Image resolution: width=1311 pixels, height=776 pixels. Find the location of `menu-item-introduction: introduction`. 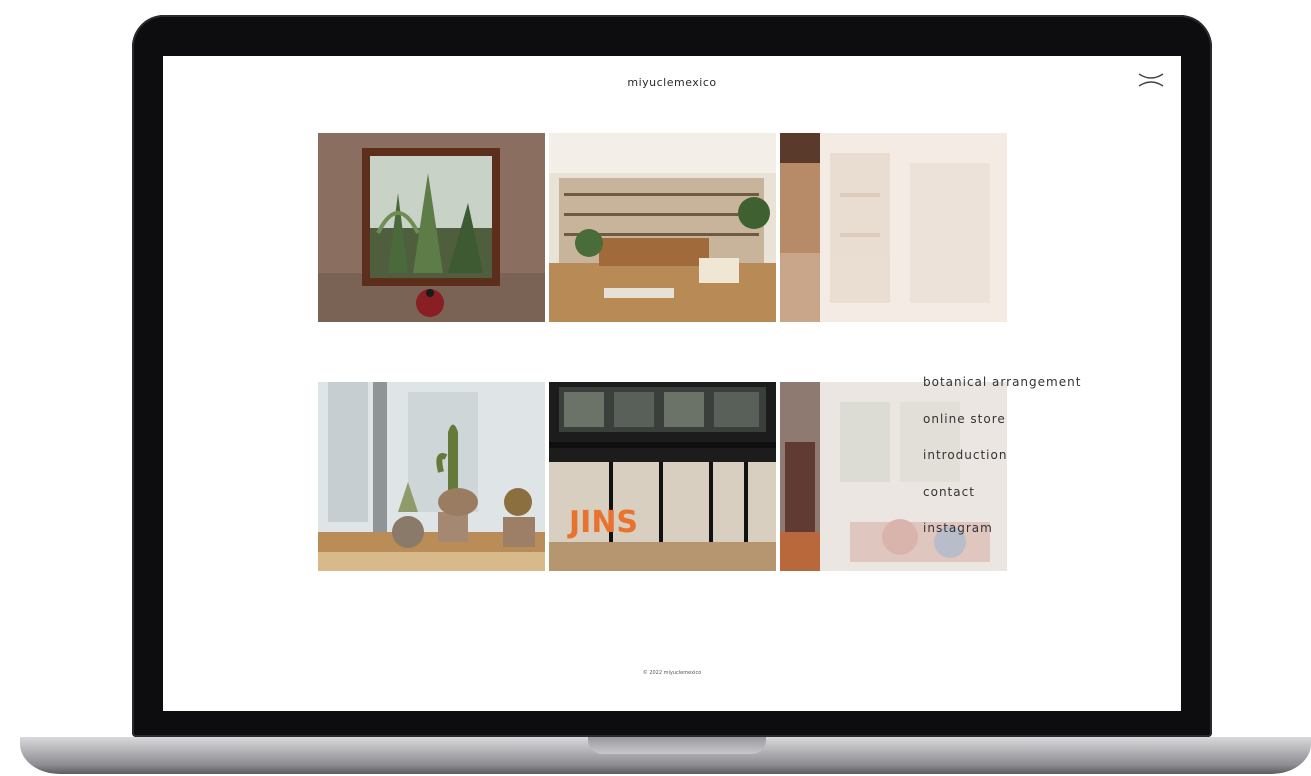

menu-item-introduction: introduction is located at coordinates (1002, 463).